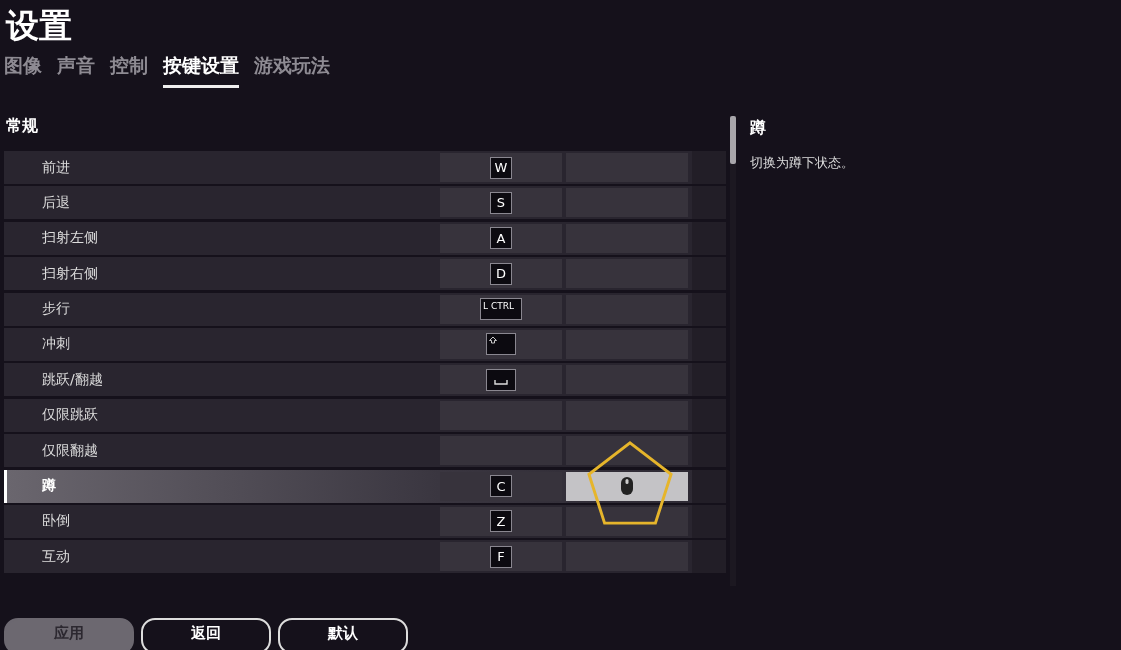 The height and width of the screenshot is (650, 1121). I want to click on primary-binding-slot: L CTRL, so click(501, 309).